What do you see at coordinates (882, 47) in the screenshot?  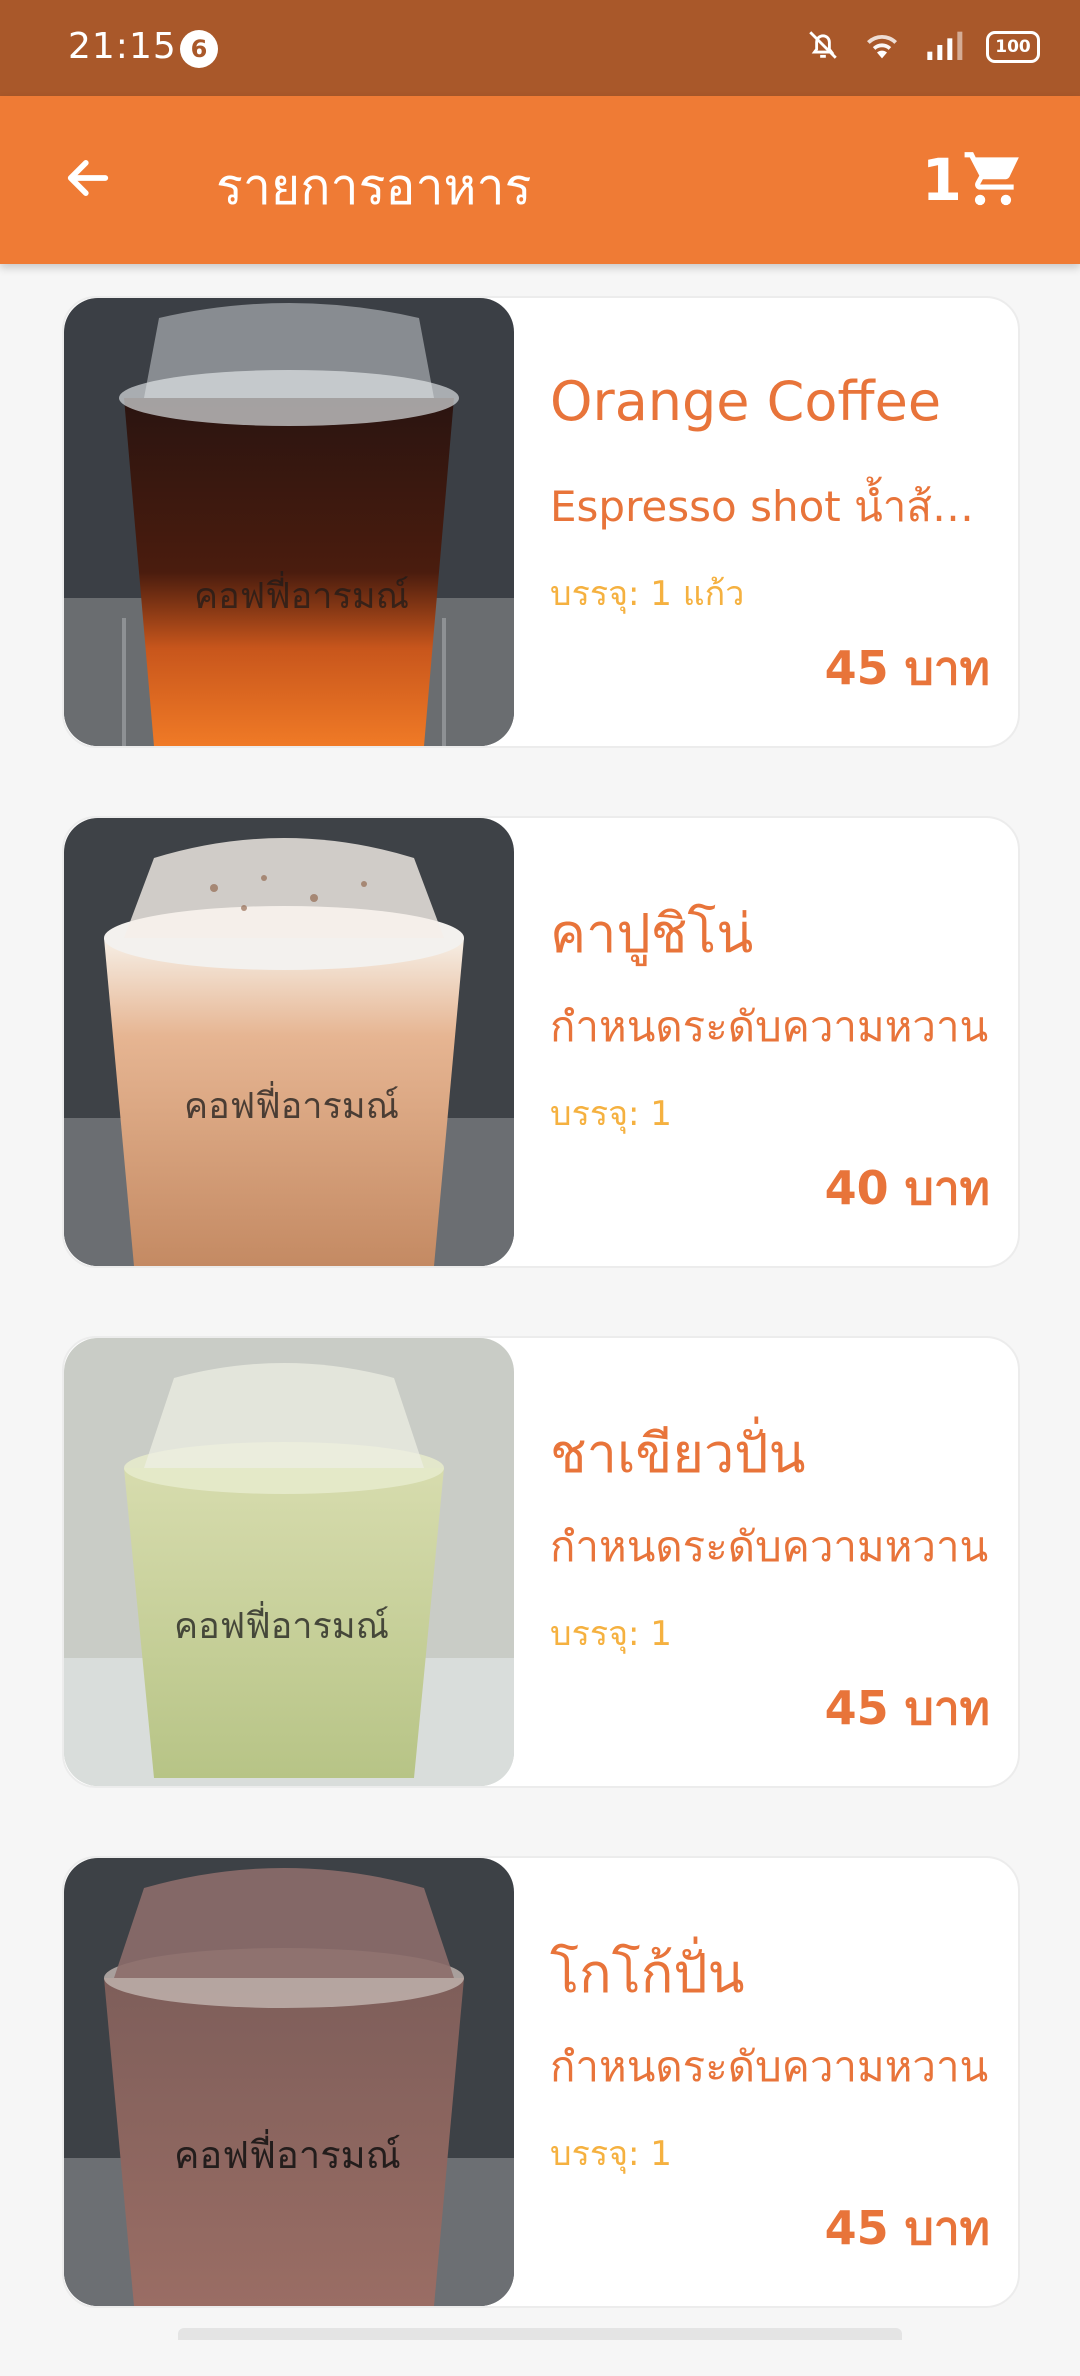 I see `wifi-icon` at bounding box center [882, 47].